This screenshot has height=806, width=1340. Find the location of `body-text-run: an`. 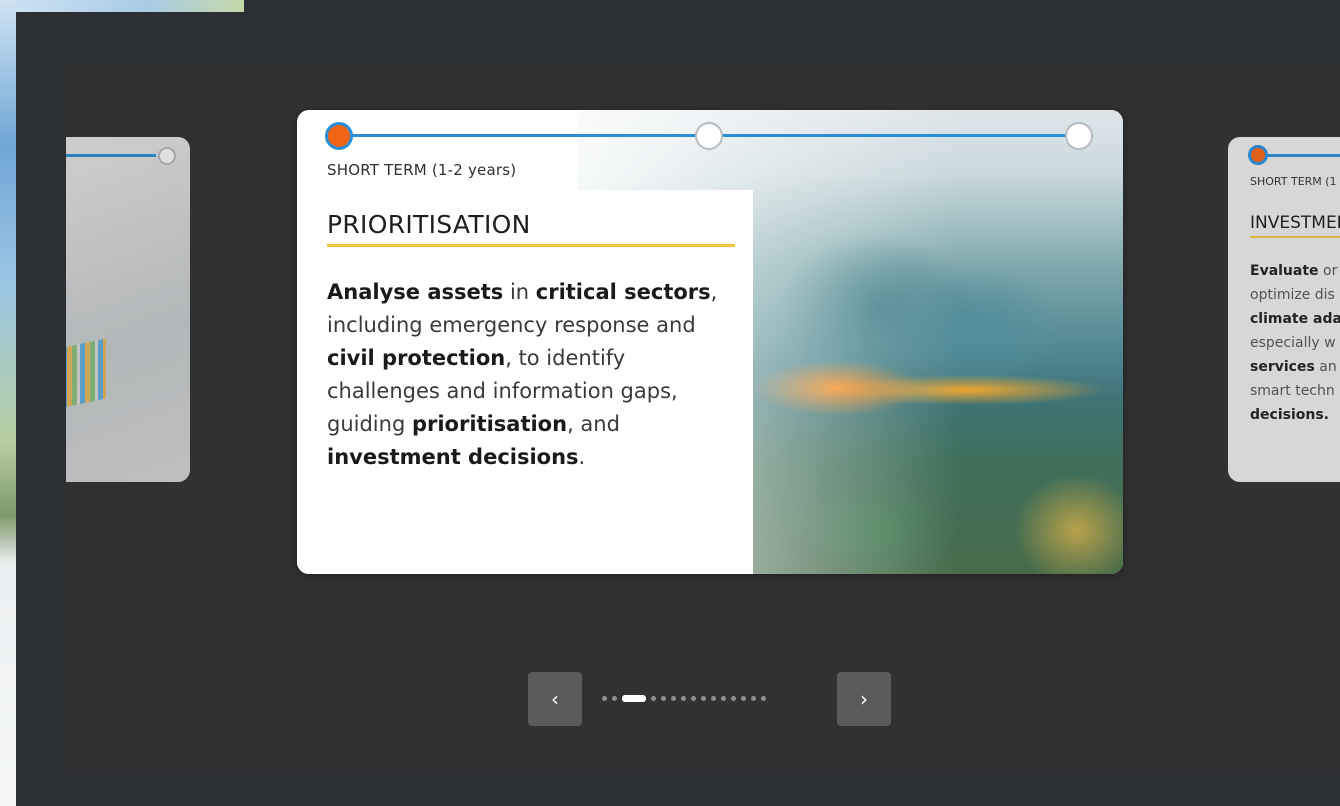

body-text-run: an is located at coordinates (1325, 367).